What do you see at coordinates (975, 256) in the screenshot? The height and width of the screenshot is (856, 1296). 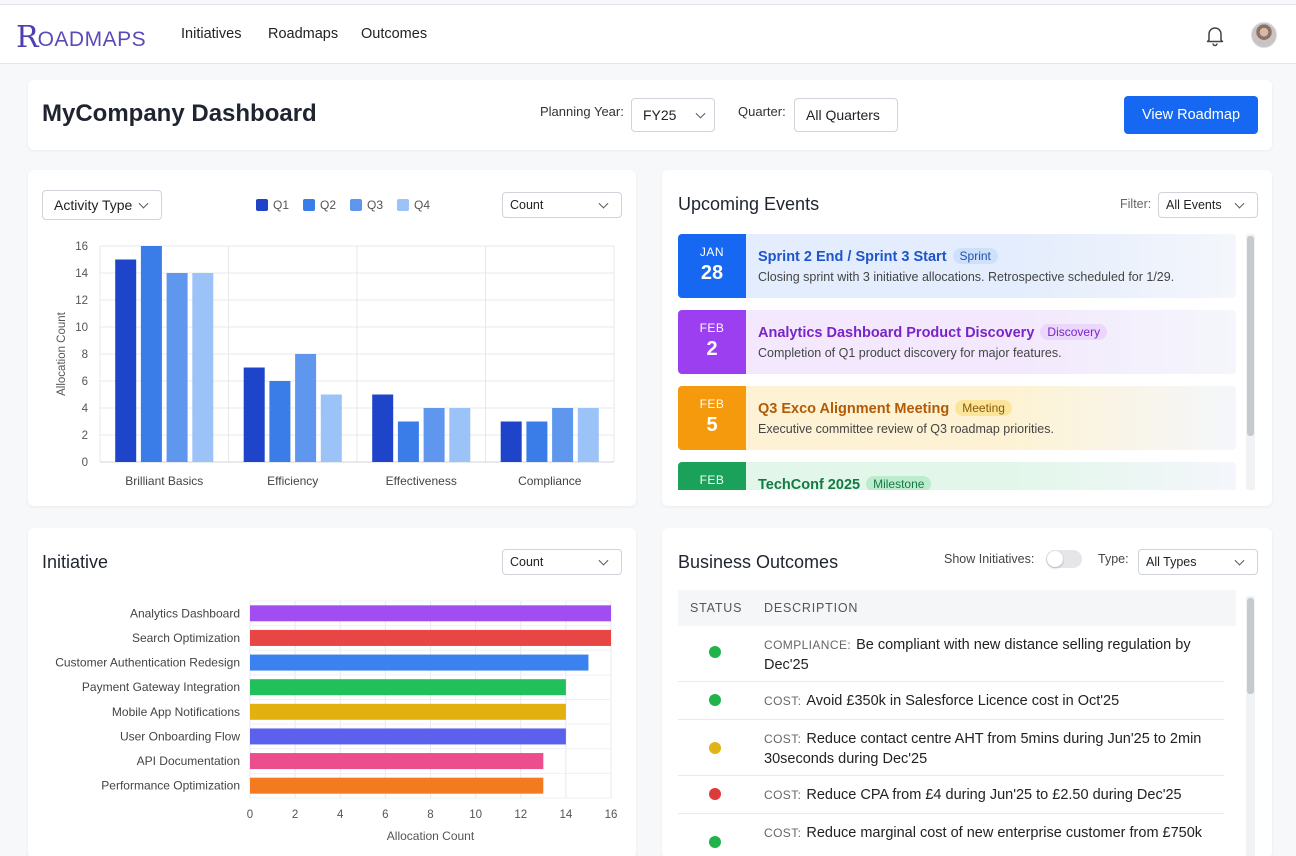 I see `event-tag: Sprint` at bounding box center [975, 256].